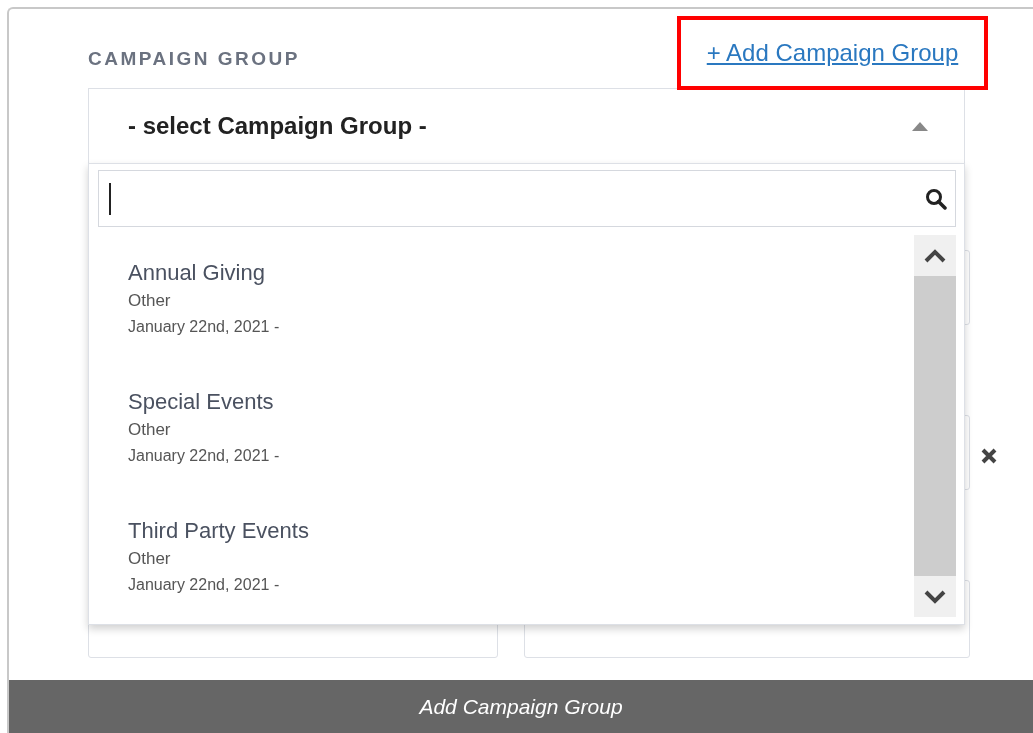 The image size is (1033, 733). I want to click on add-campaign-group-link: + Add Campaign Group, so click(832, 53).